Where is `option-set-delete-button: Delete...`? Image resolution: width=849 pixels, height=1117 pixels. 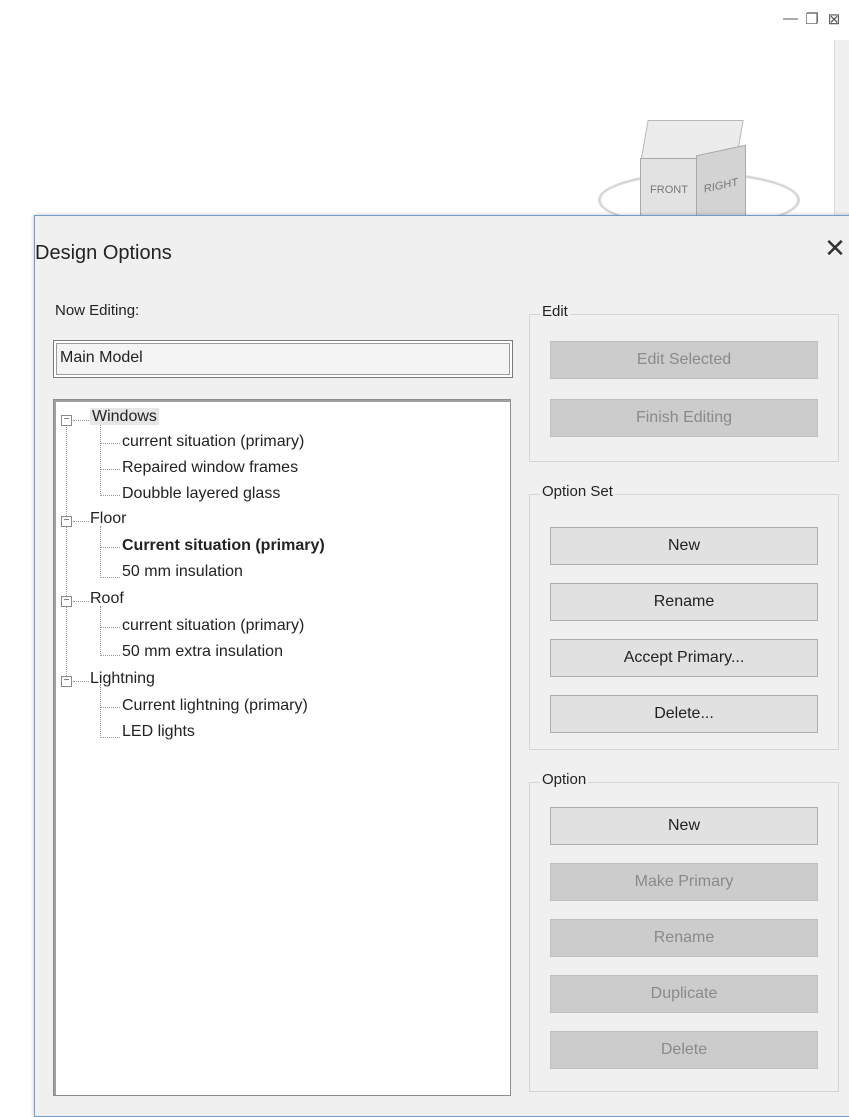
option-set-delete-button: Delete... is located at coordinates (684, 714).